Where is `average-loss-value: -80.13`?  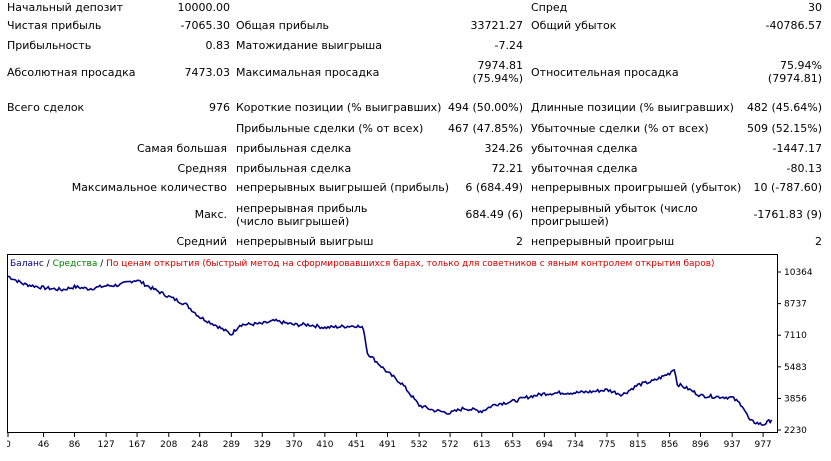
average-loss-value: -80.13 is located at coordinates (804, 168).